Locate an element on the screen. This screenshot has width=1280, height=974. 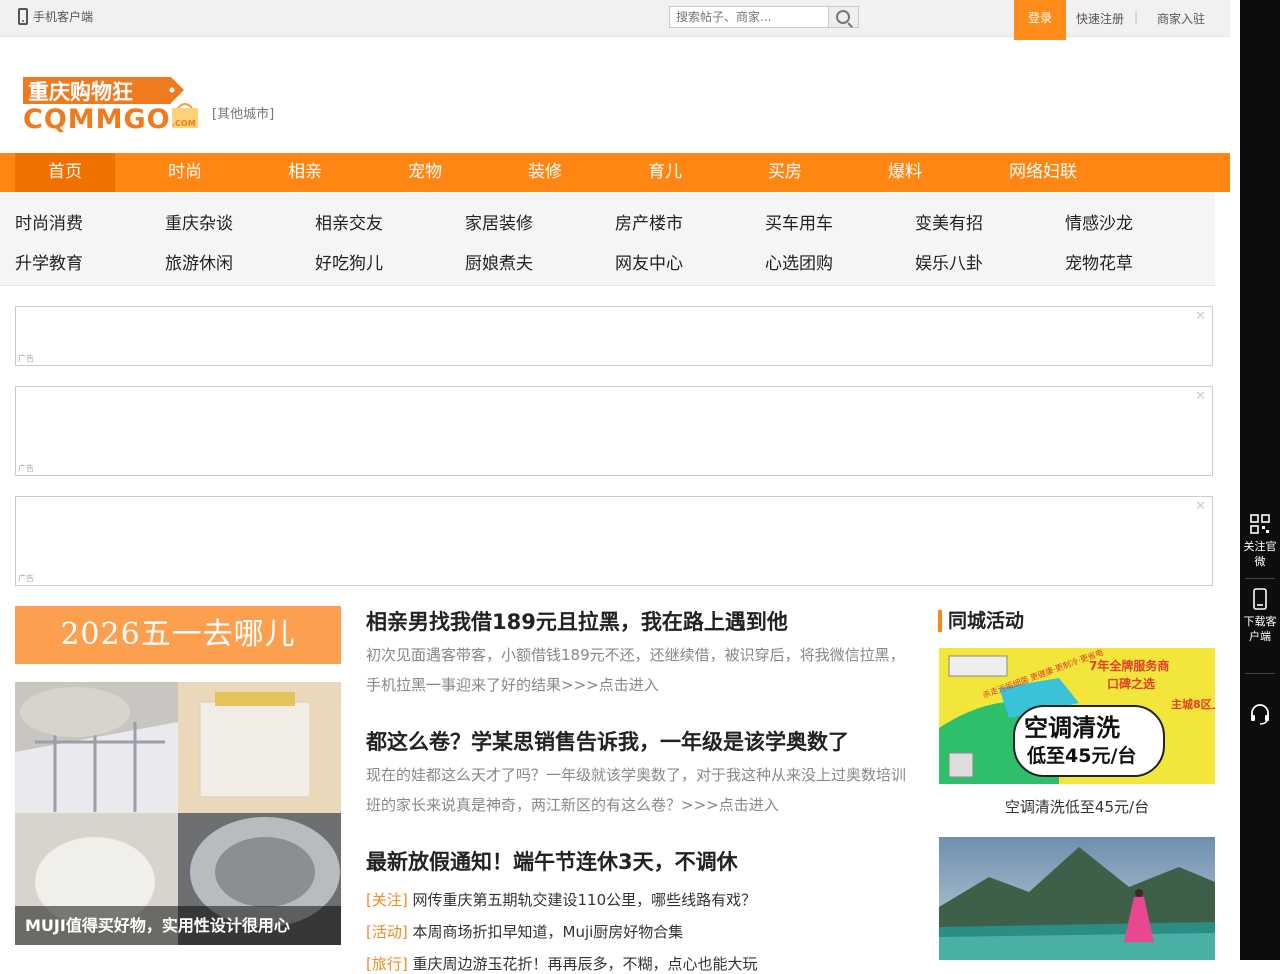
news-tag: [关注] is located at coordinates (387, 900).